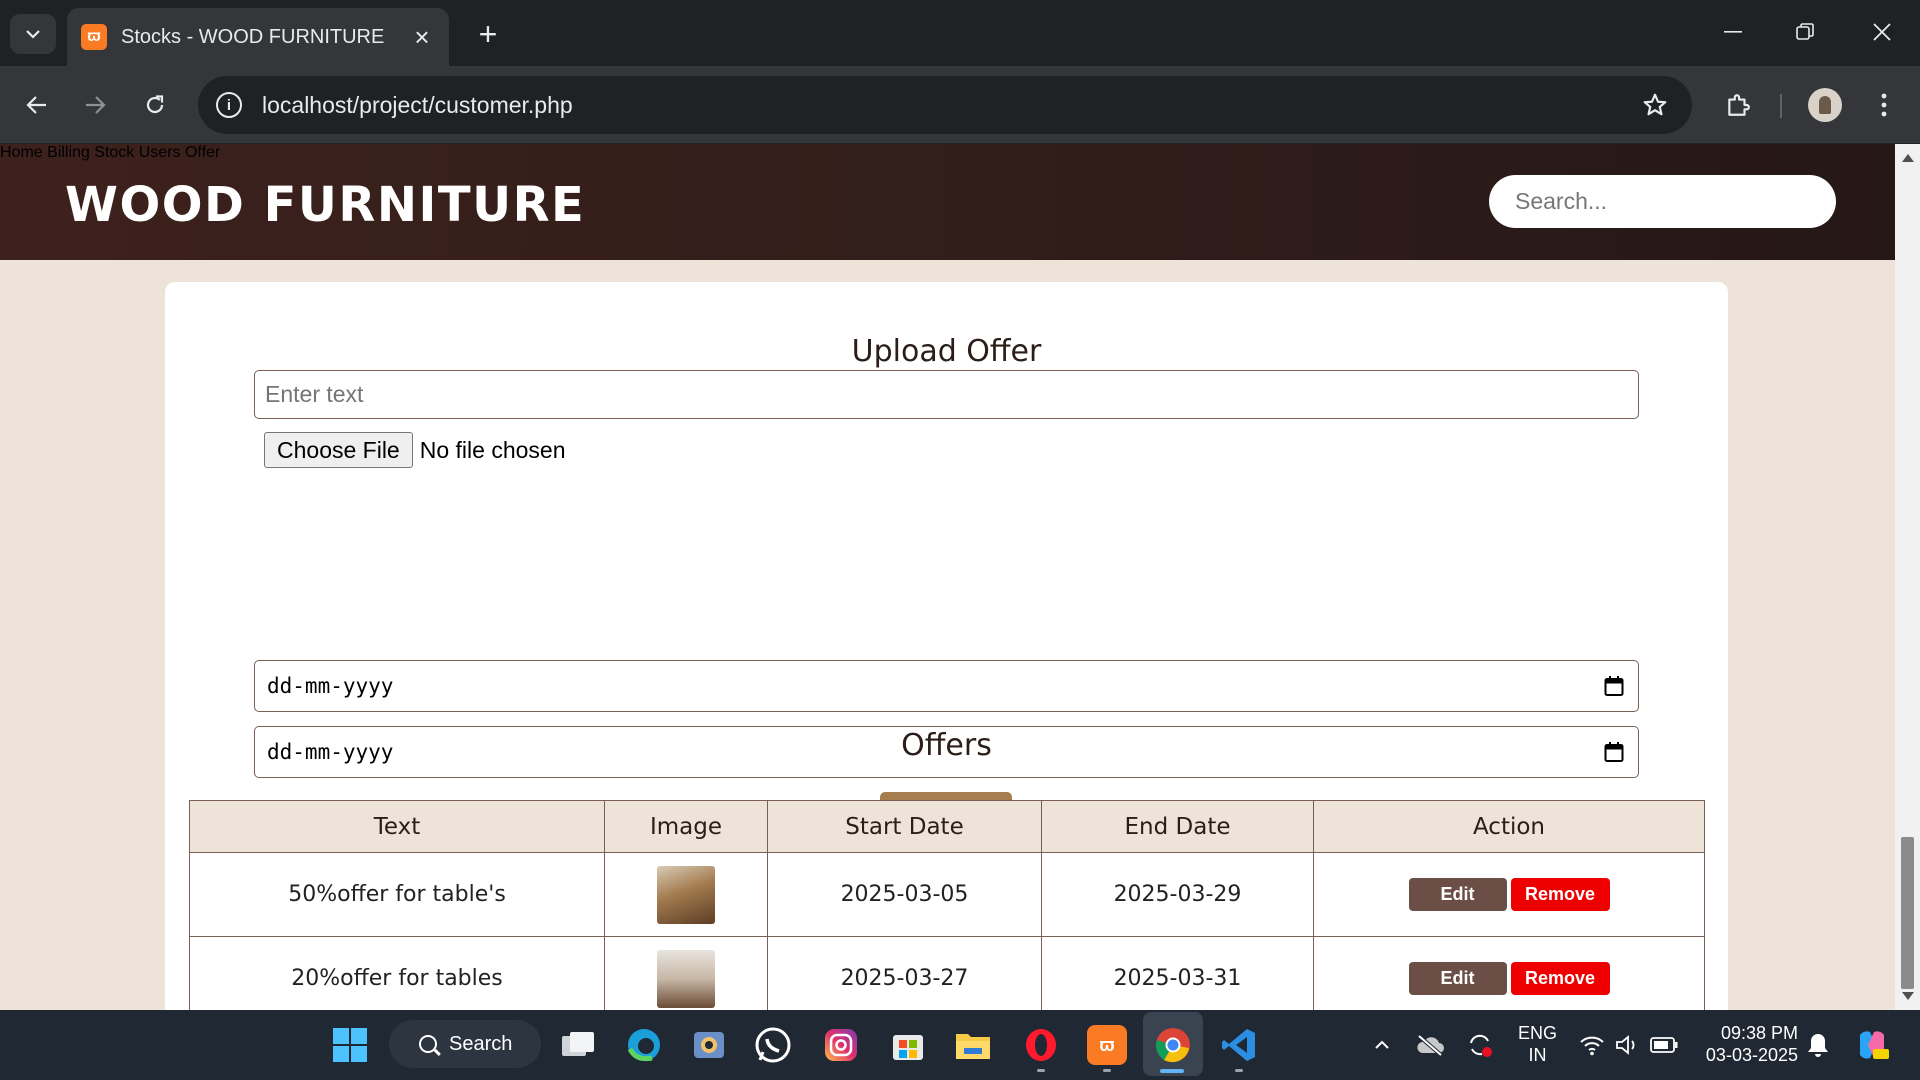 This screenshot has width=1920, height=1080. I want to click on window-restore-icon, so click(1805, 32).